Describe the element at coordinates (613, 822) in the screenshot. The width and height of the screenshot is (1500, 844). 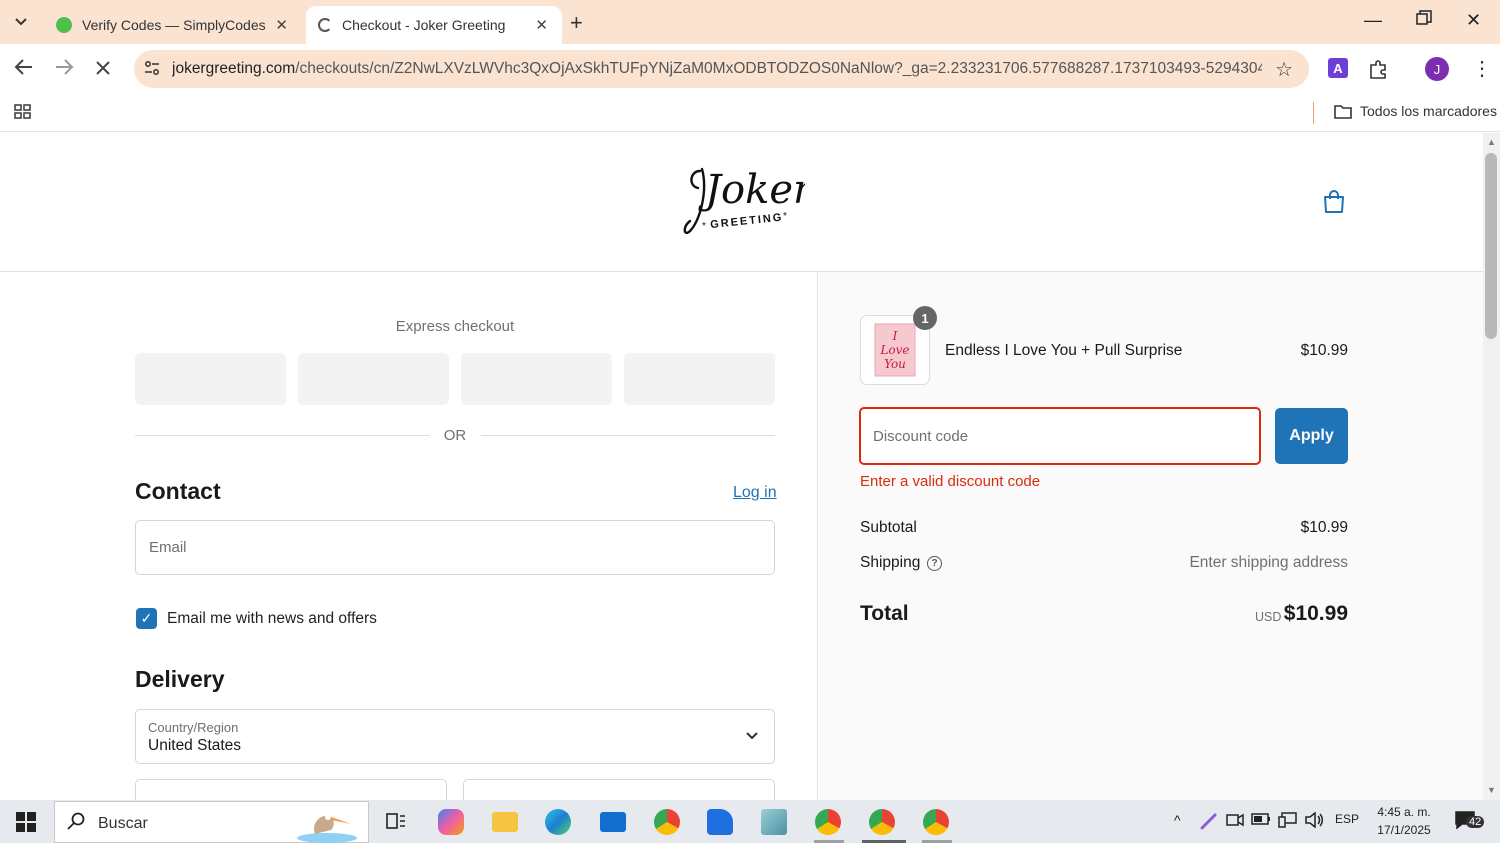
I see `mail-icon` at that location.